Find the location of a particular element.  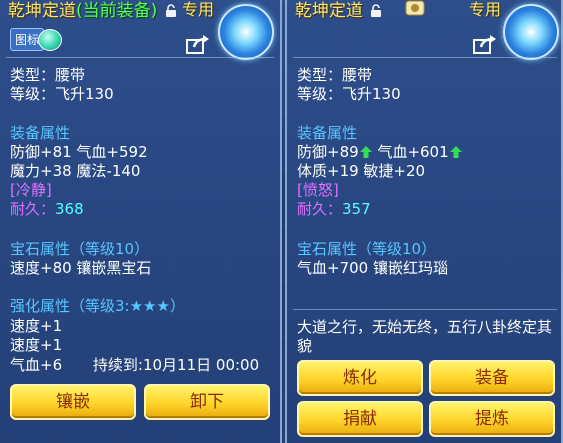

current-equipped-tag: (当前装备) is located at coordinates (117, 11).